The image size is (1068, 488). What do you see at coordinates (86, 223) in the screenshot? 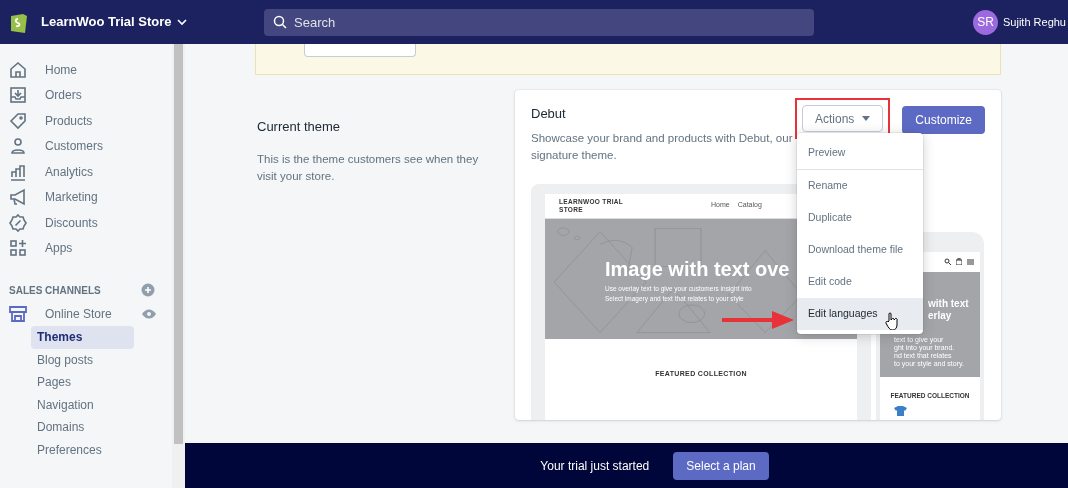
I see `nav-item: Discounts` at bounding box center [86, 223].